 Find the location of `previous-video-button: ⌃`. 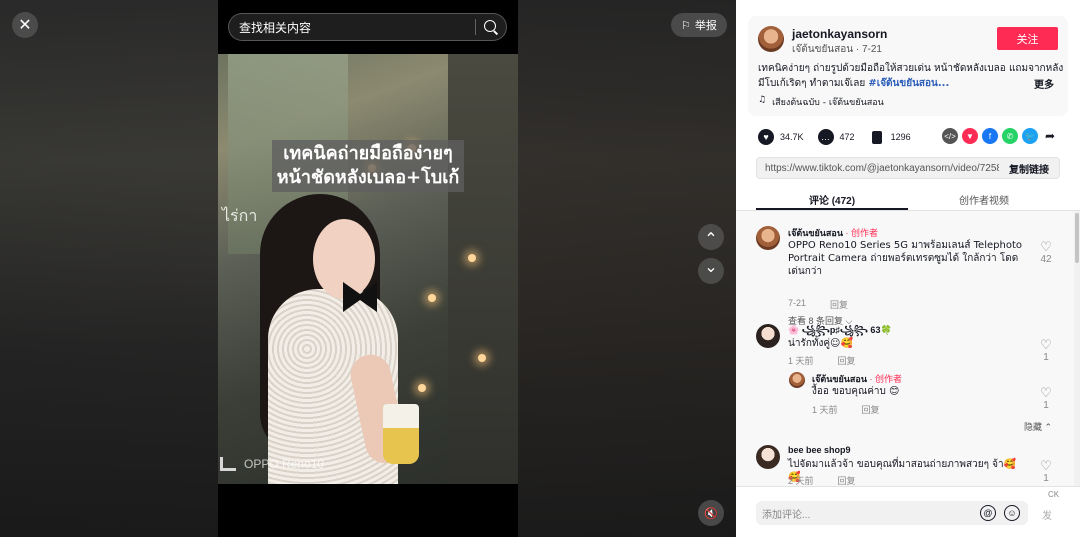

previous-video-button: ⌃ is located at coordinates (711, 237).